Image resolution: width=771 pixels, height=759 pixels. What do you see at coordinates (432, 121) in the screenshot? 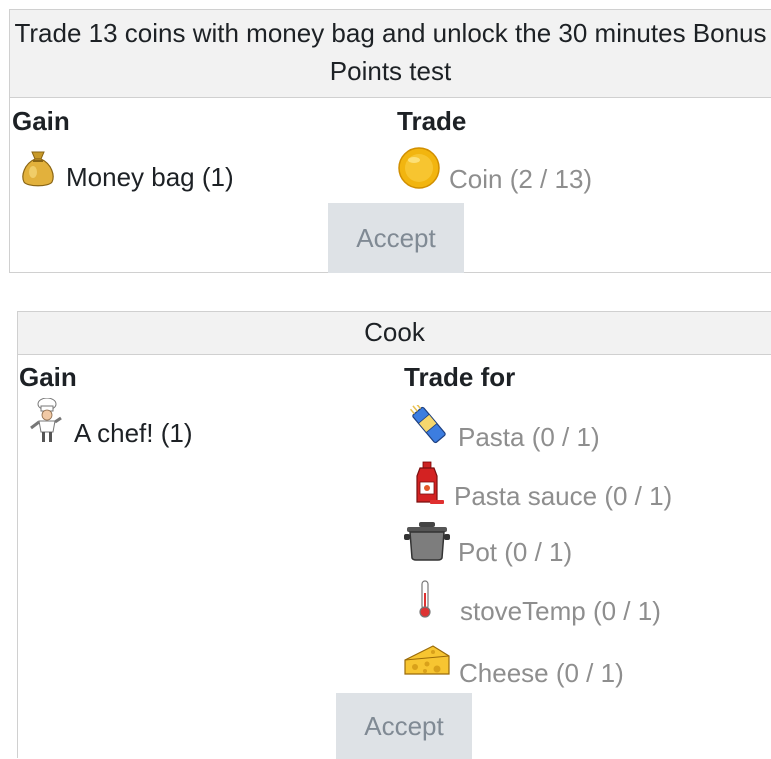
I see `trade-column-header: Trade` at bounding box center [432, 121].